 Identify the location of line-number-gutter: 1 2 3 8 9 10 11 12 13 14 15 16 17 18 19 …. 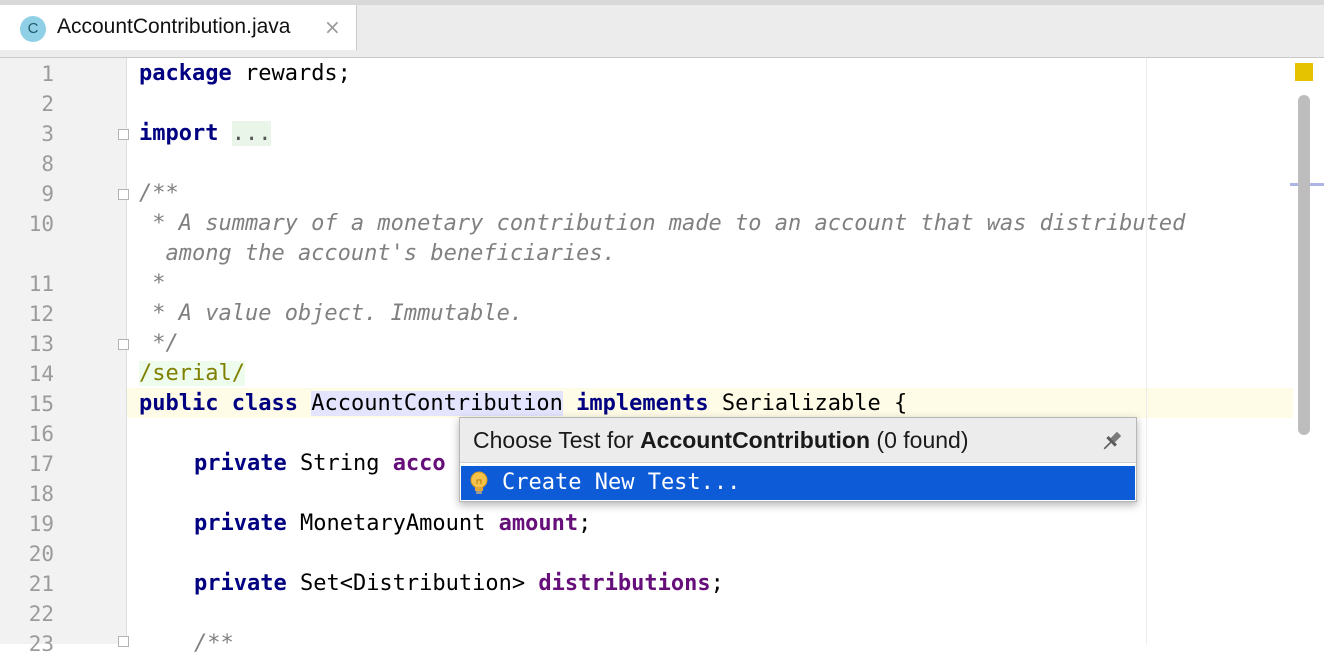
(64, 357).